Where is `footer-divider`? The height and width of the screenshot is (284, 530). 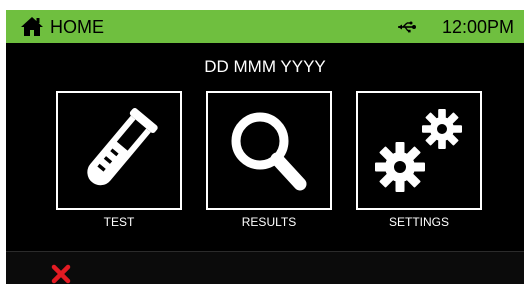
footer-divider is located at coordinates (265, 251).